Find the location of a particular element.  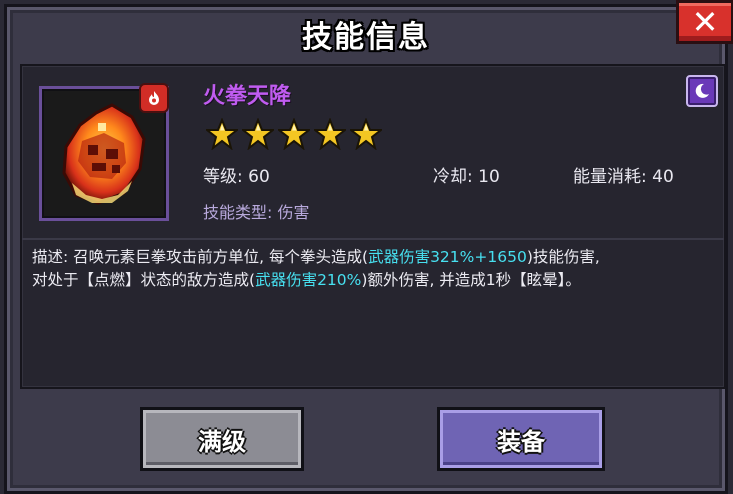

skill-cooldown: 冷却: 10 is located at coordinates (466, 177).